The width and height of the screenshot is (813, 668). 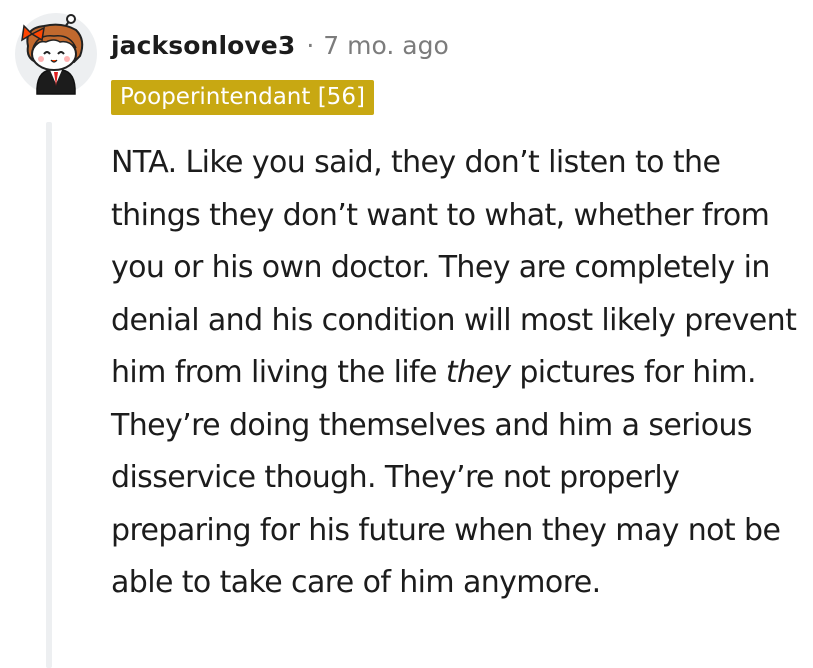 I want to click on comment-meta: jacksonlove3 · 7 mo. ago, so click(x=280, y=45).